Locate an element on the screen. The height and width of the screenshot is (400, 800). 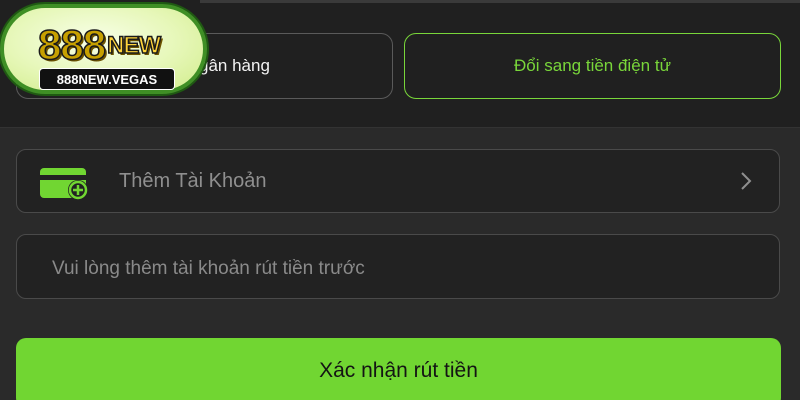
confirm-withdraw-label: Xác nhận rút tiền is located at coordinates (398, 370).